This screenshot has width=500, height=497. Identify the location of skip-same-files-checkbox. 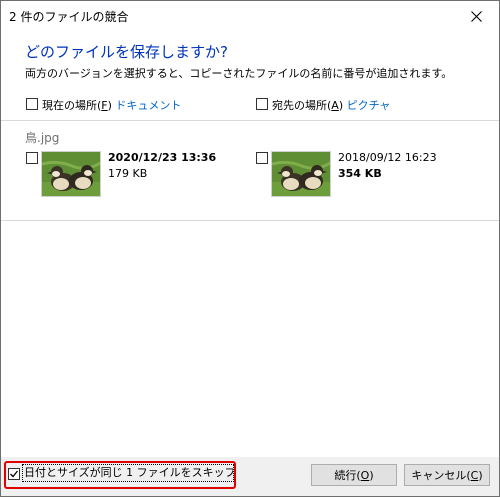
(14, 474).